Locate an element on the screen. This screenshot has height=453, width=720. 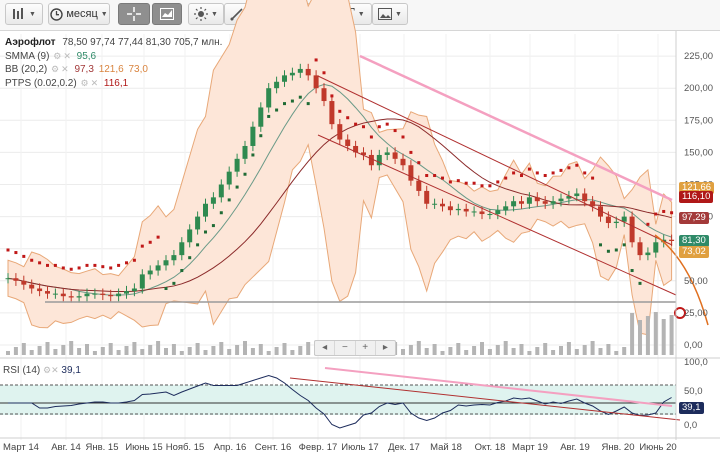
bb-lower-value: 73,0 is located at coordinates (138, 69).